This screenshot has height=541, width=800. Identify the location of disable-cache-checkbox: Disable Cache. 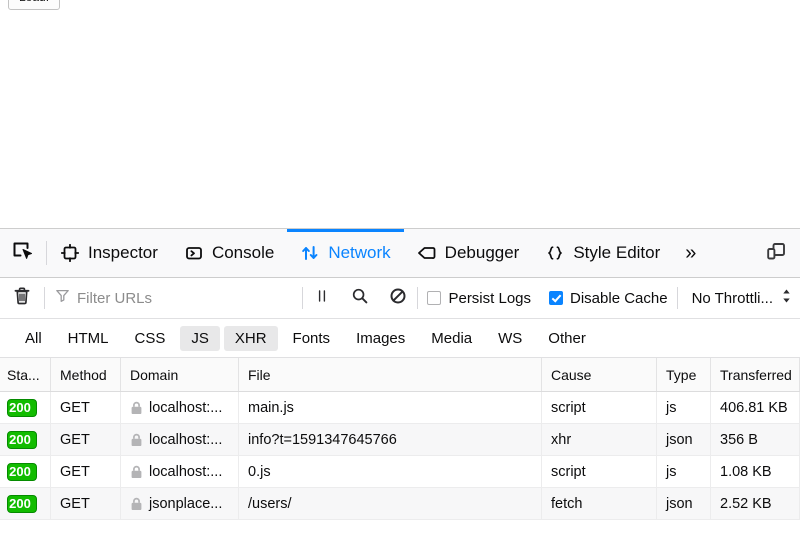
(608, 298).